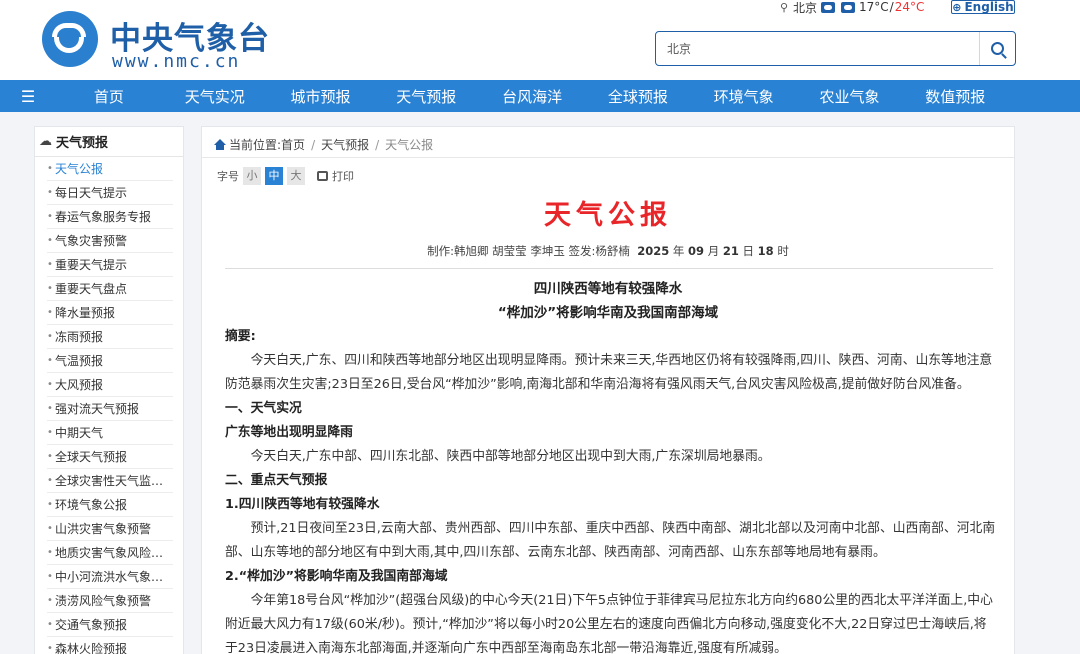 The image size is (1080, 654). Describe the element at coordinates (110, 313) in the screenshot. I see `sidebar-item: 降水量预报` at that location.